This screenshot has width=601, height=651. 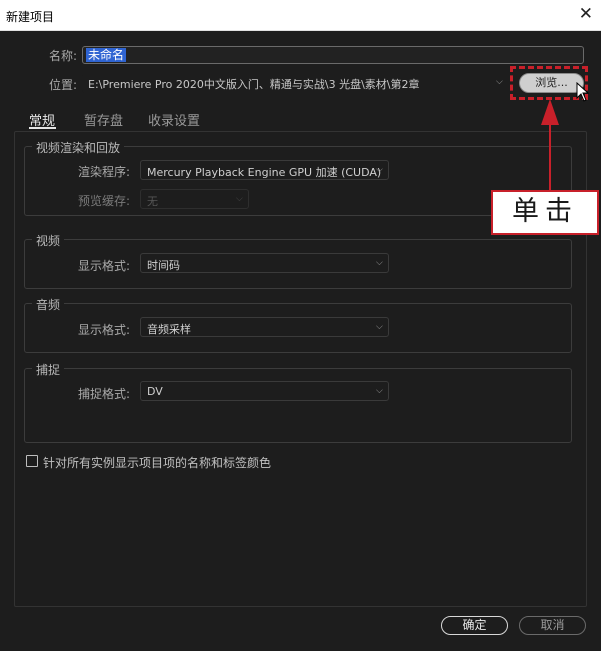 I want to click on renderer-label: 渲染程序:, so click(x=104, y=172).